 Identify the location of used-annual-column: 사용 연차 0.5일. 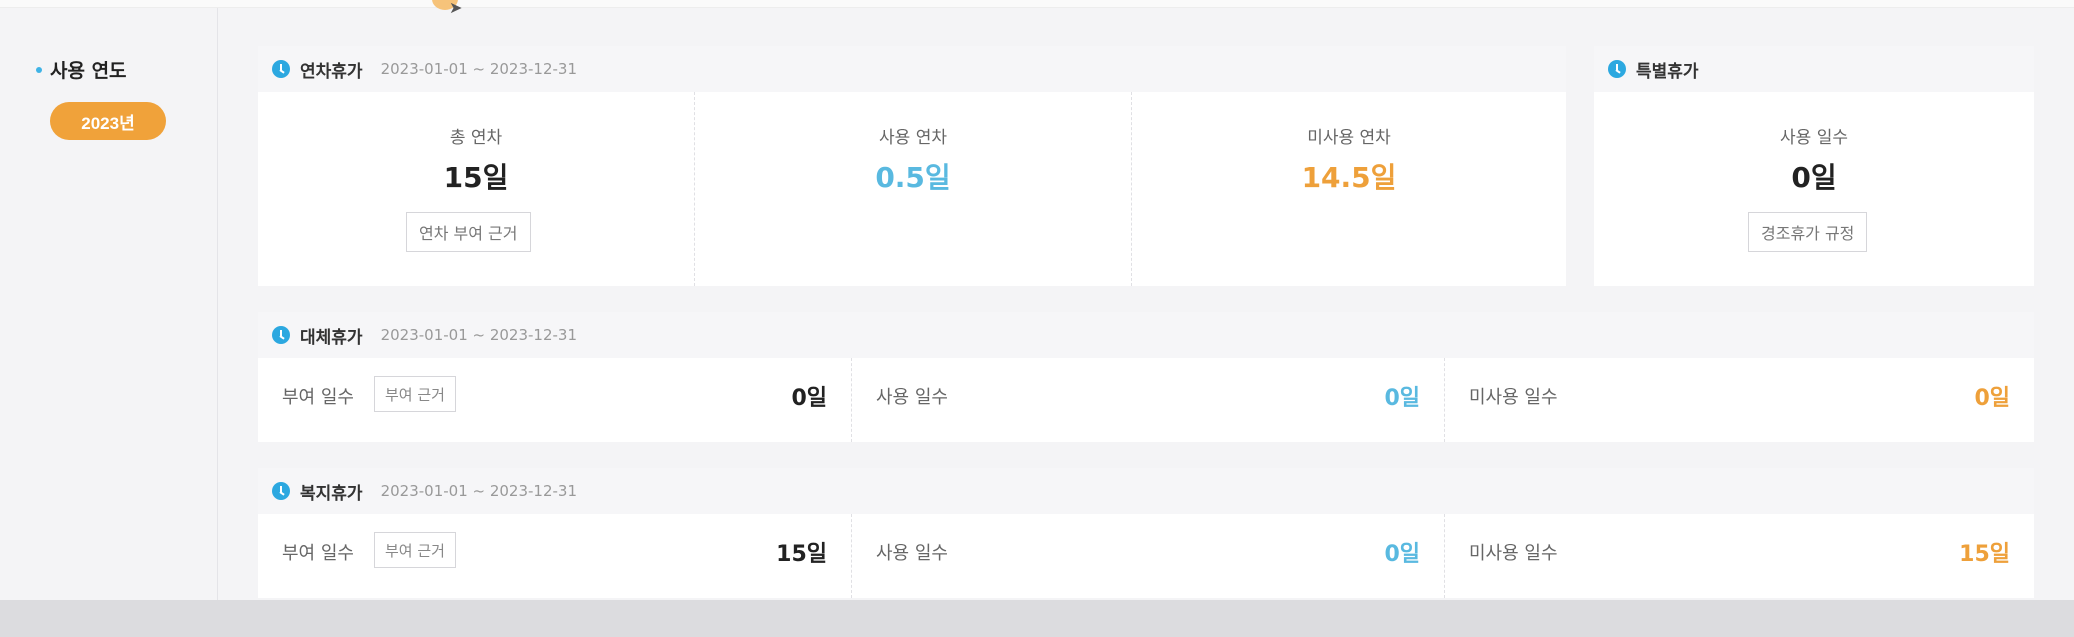
(913, 189).